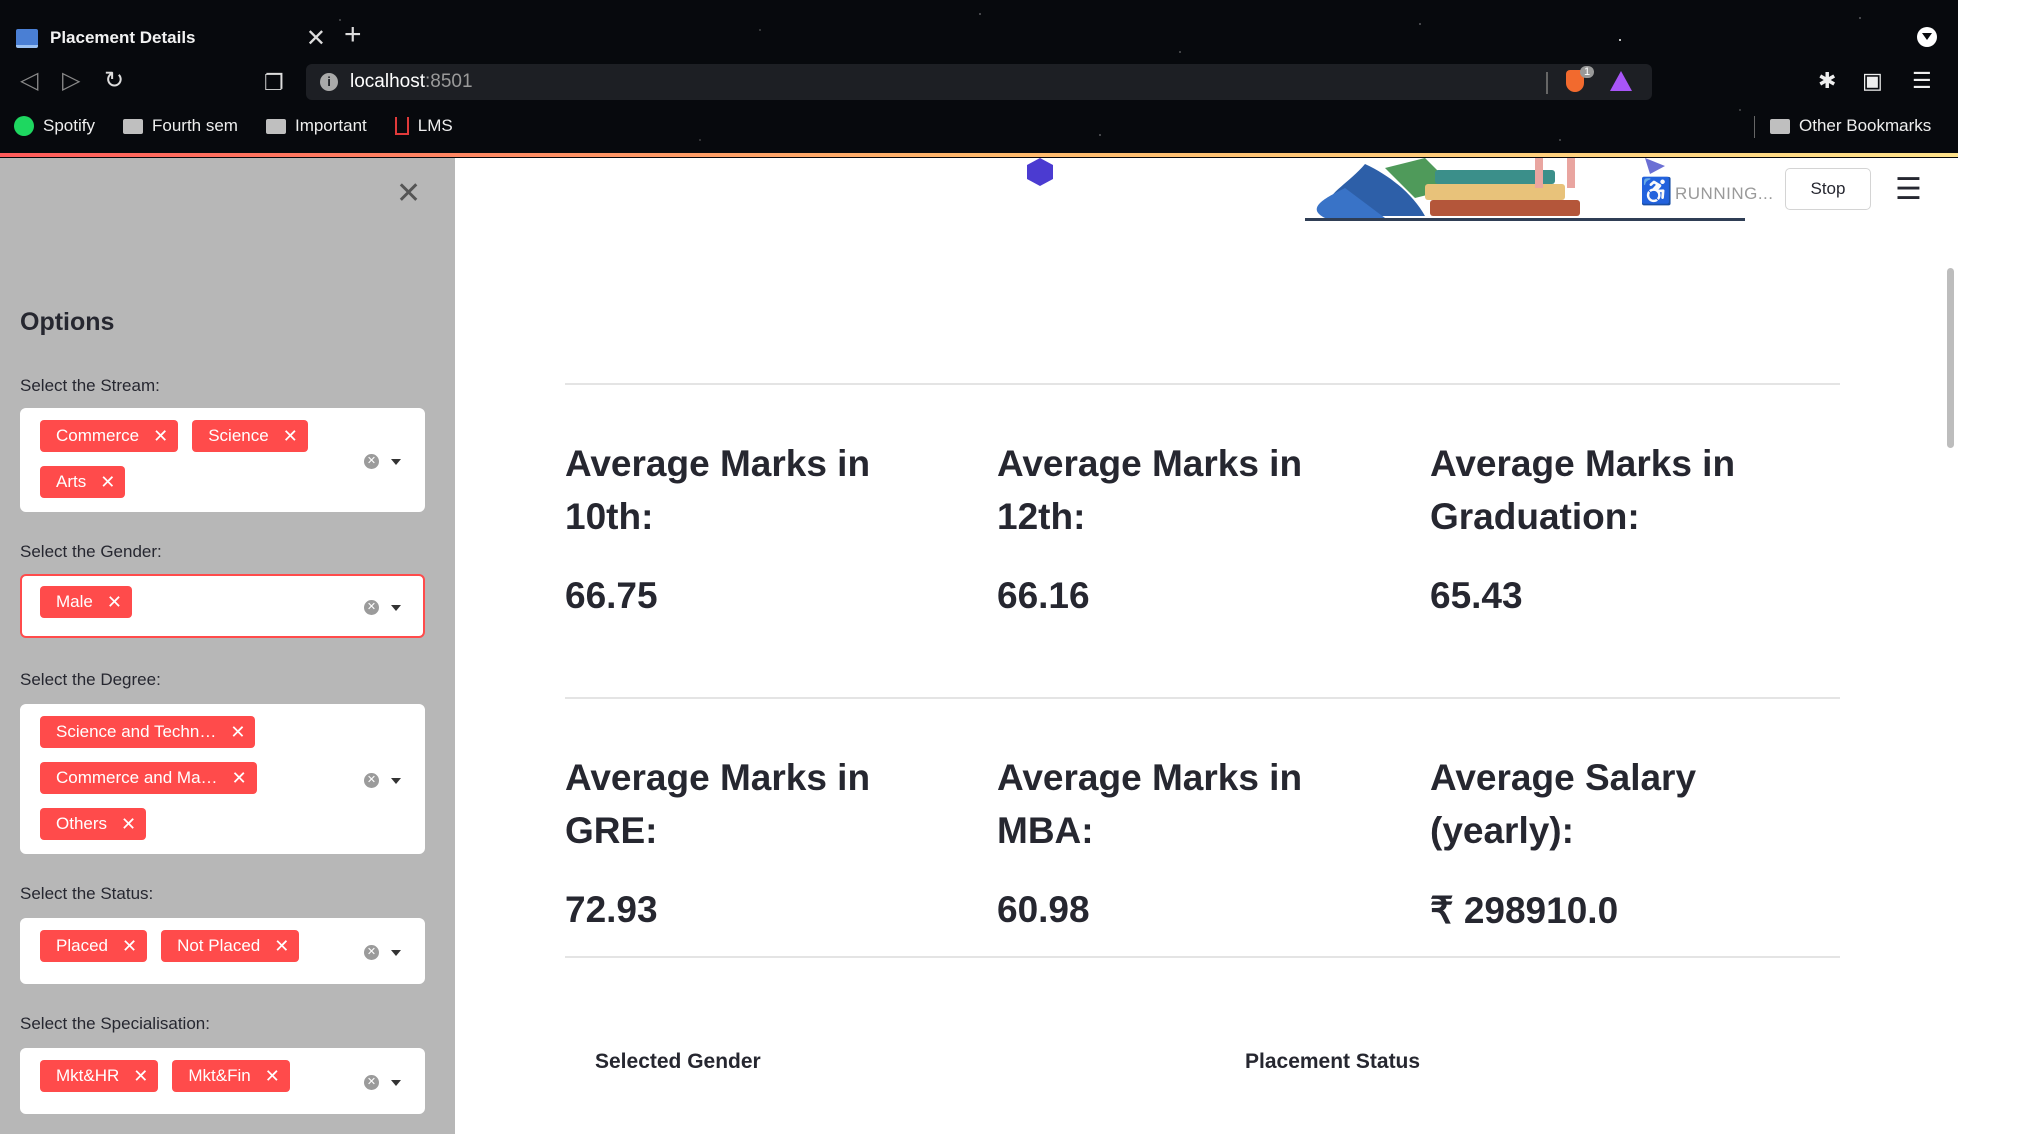 This screenshot has width=2018, height=1134. I want to click on tag-label: Mkt&Fin, so click(219, 1075).